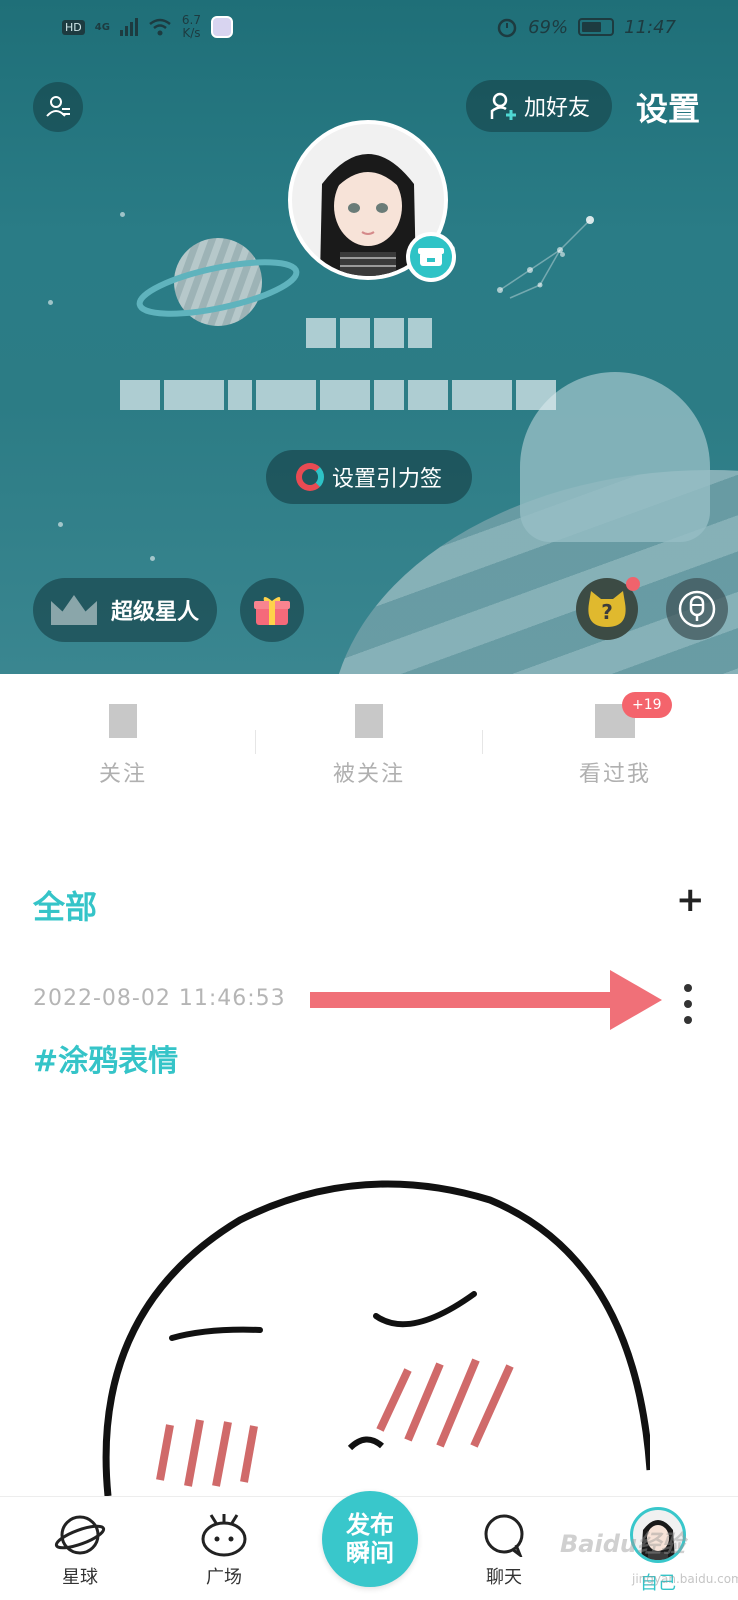 The width and height of the screenshot is (738, 1600). I want to click on feed-section-title: 全部, so click(65, 907).